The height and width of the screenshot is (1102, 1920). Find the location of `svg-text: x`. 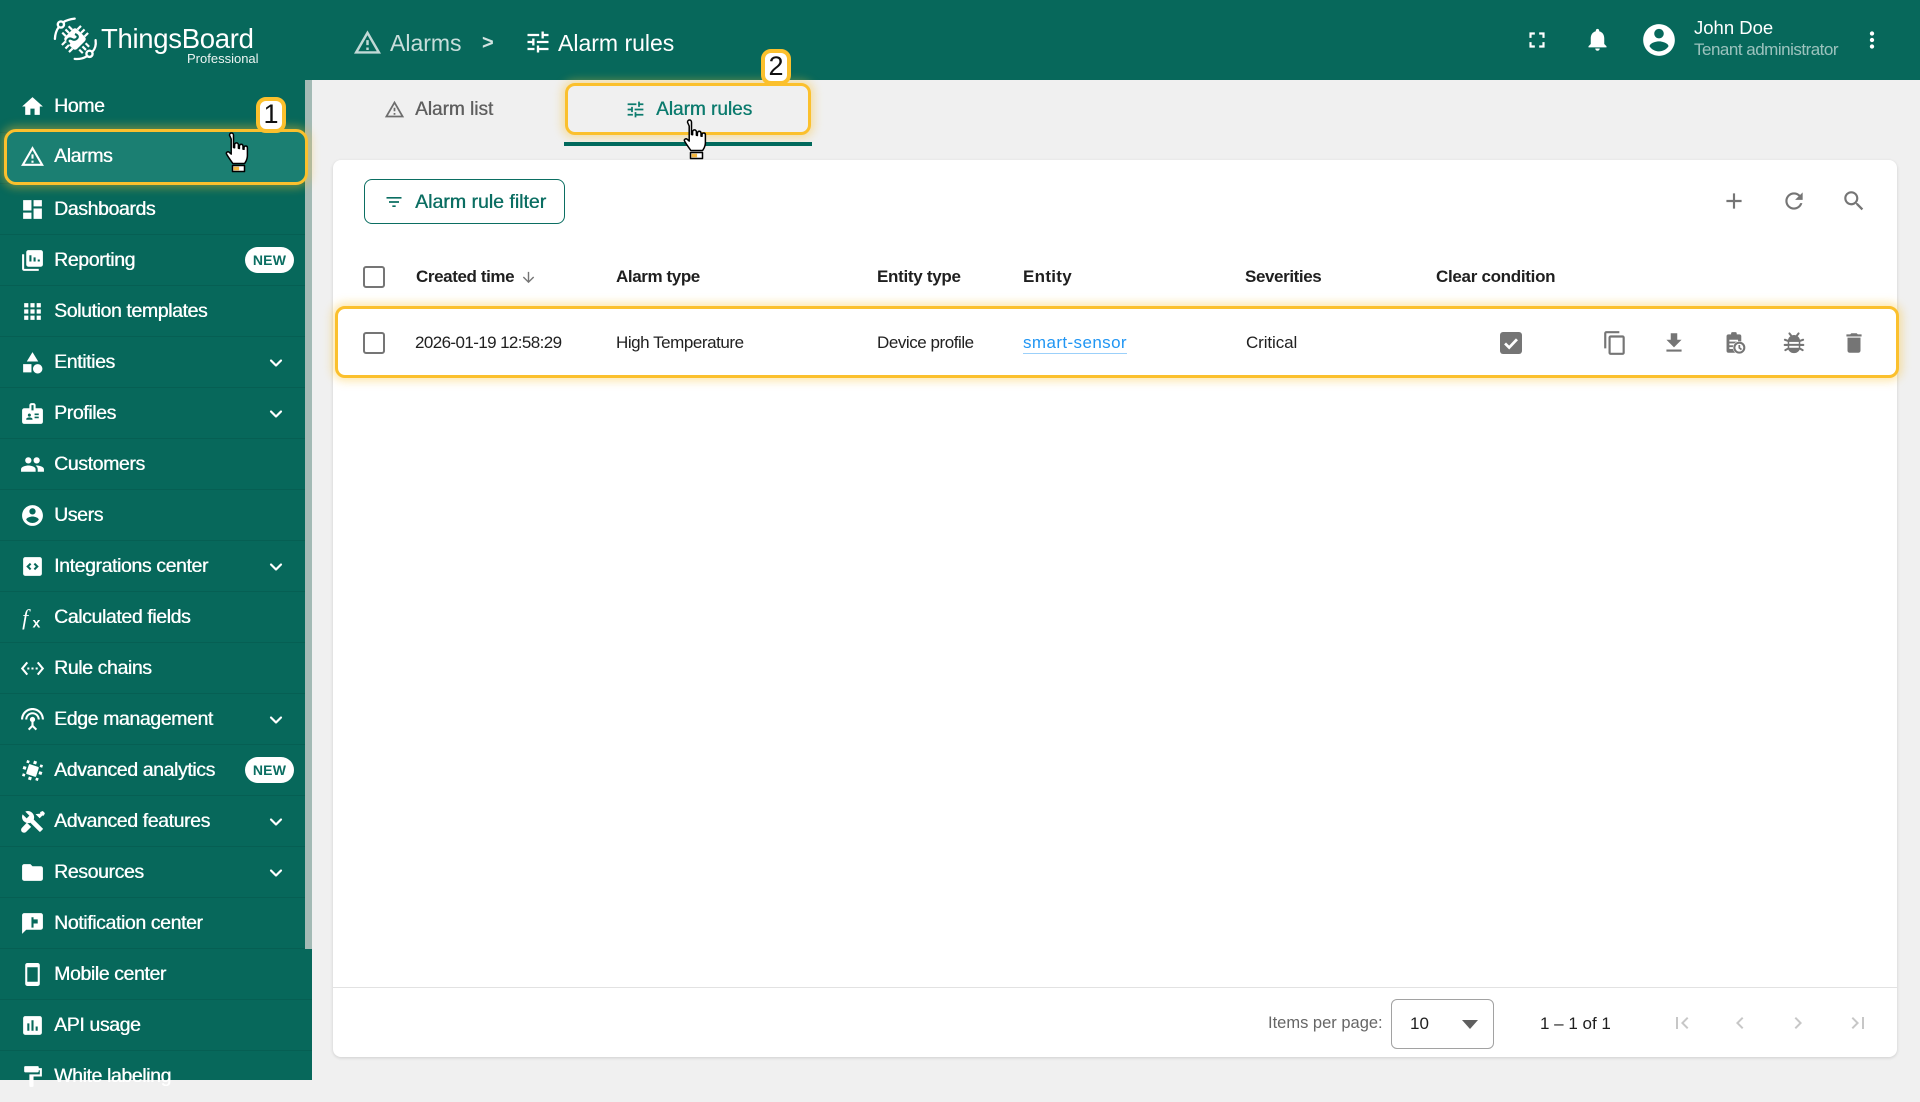

svg-text: x is located at coordinates (37, 622).